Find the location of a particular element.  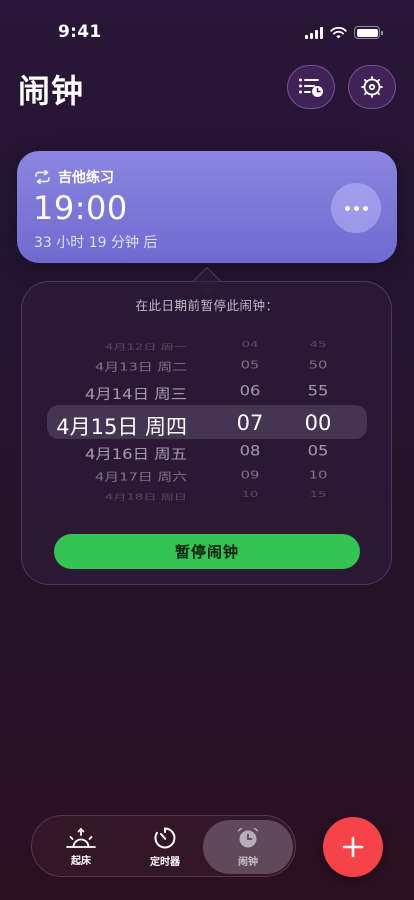

picker-date: 4月16日 周五 is located at coordinates (135, 454).